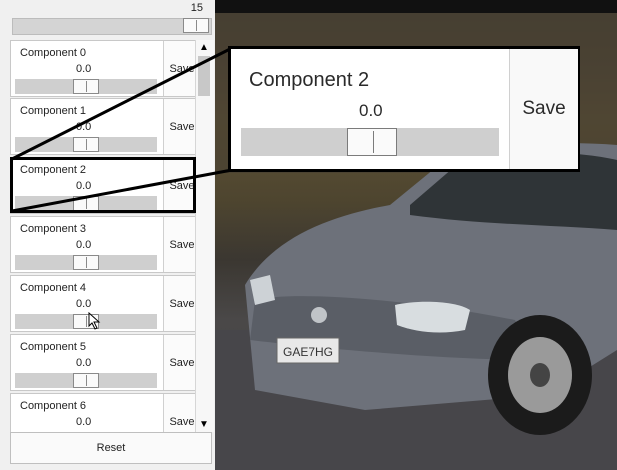  Describe the element at coordinates (309, 80) in the screenshot. I see `callout-component-name: Component 2` at that location.